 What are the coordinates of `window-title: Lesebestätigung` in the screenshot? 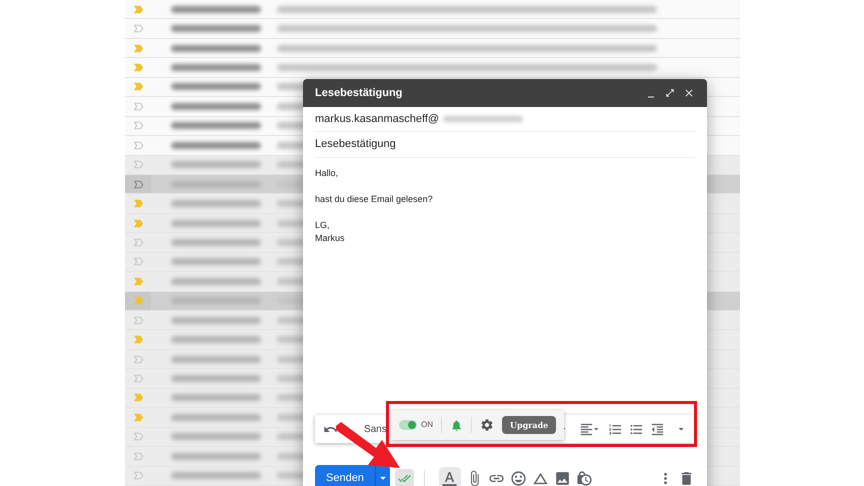 It's located at (359, 93).